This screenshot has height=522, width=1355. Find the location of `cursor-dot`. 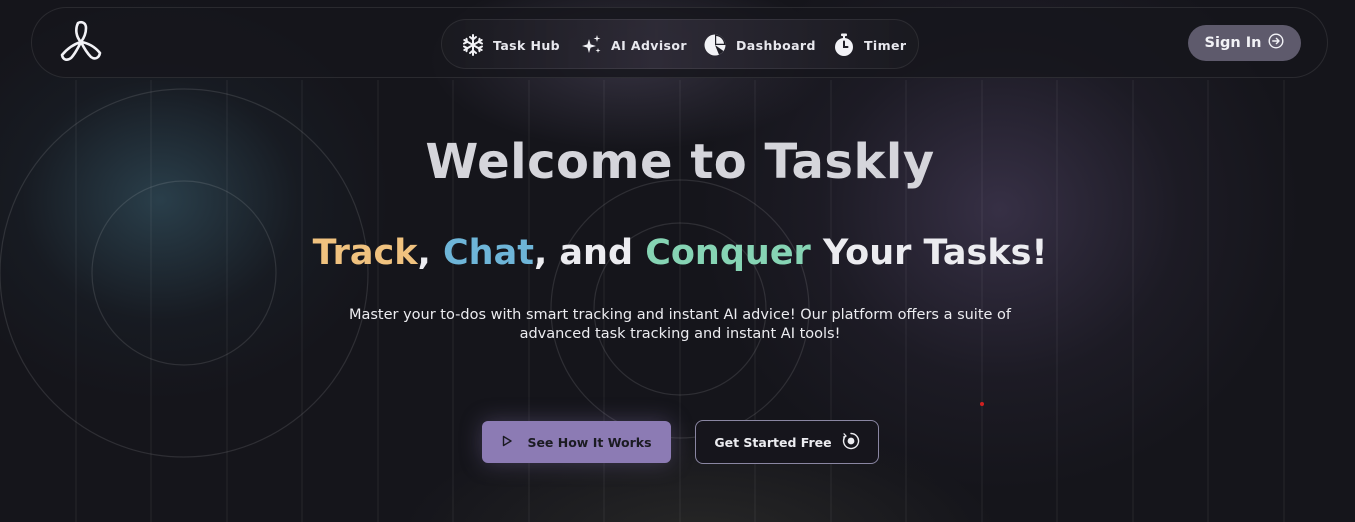

cursor-dot is located at coordinates (982, 404).